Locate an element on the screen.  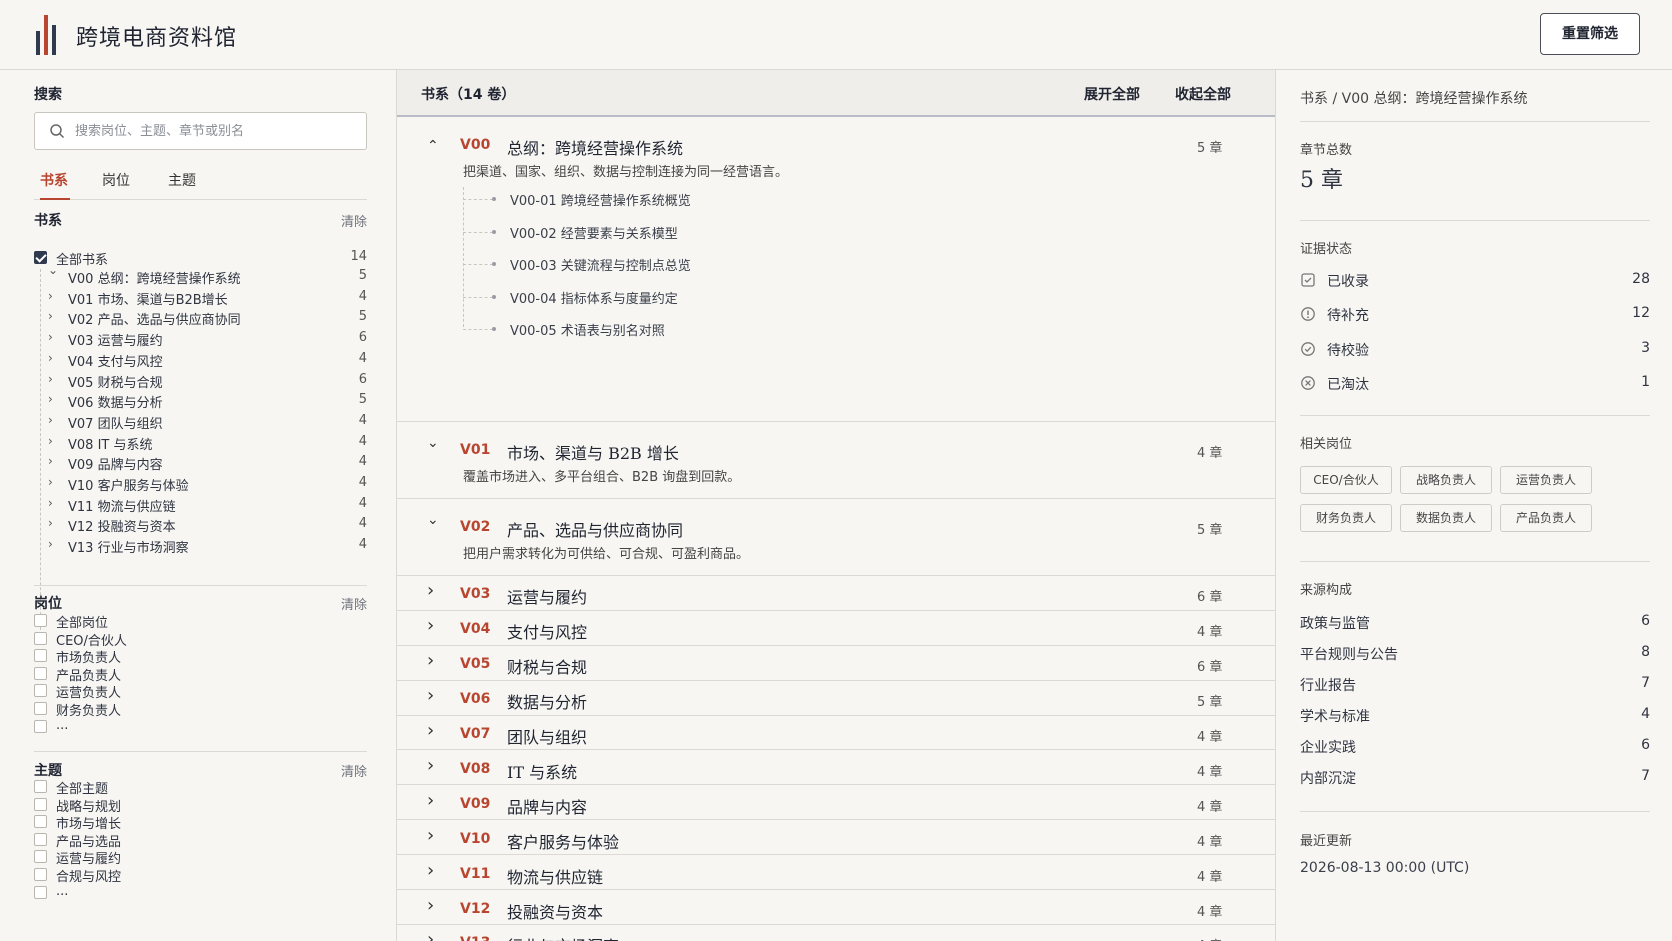
role-chip: 财务负责人 is located at coordinates (1346, 518).